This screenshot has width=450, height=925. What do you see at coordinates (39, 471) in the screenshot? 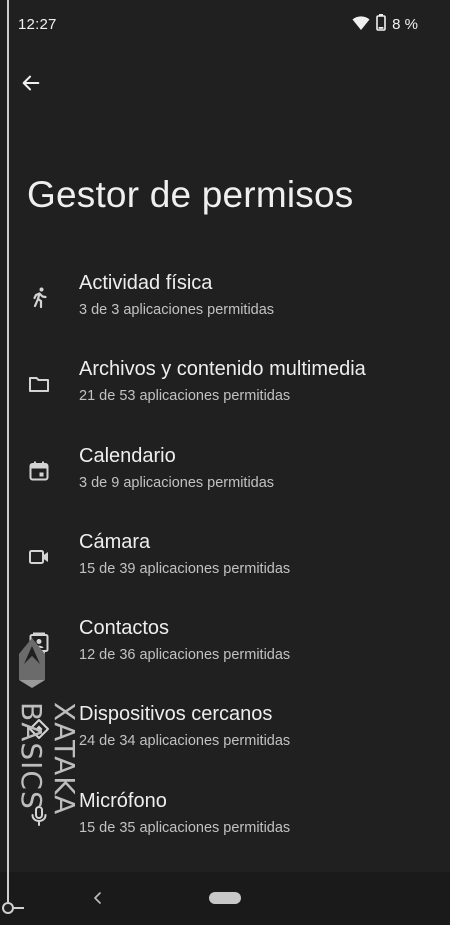
I see `calendar-icon` at bounding box center [39, 471].